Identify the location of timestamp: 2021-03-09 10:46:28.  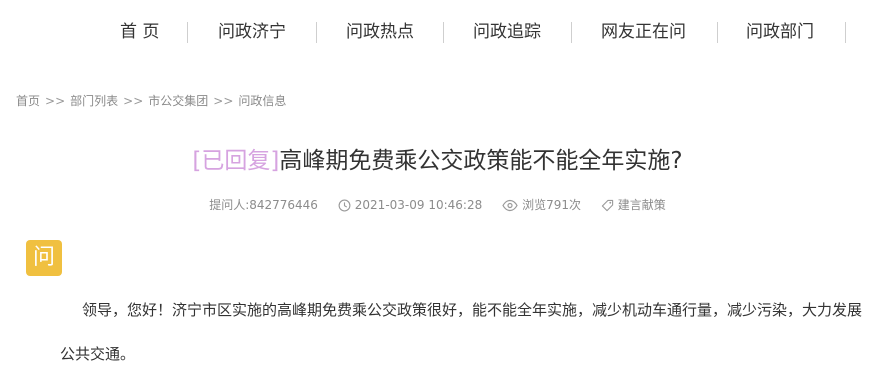
(410, 205).